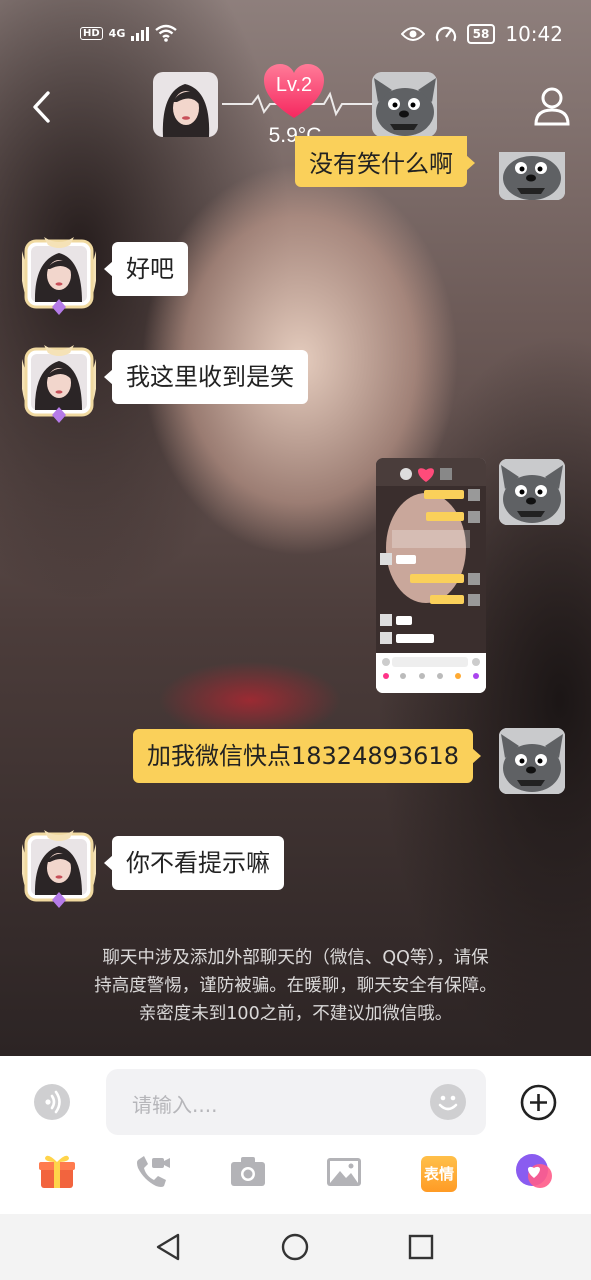 The width and height of the screenshot is (591, 1280). Describe the element at coordinates (91, 33) in the screenshot. I see `hd-badge: HD` at that location.